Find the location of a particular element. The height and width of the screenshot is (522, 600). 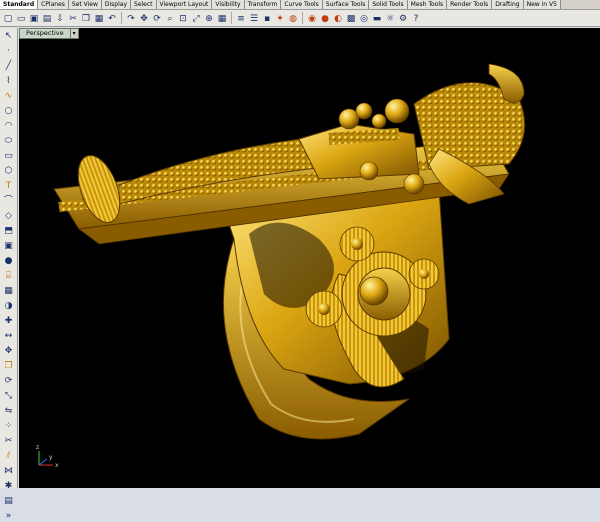

circle-icon: ○ is located at coordinates (8, 111).